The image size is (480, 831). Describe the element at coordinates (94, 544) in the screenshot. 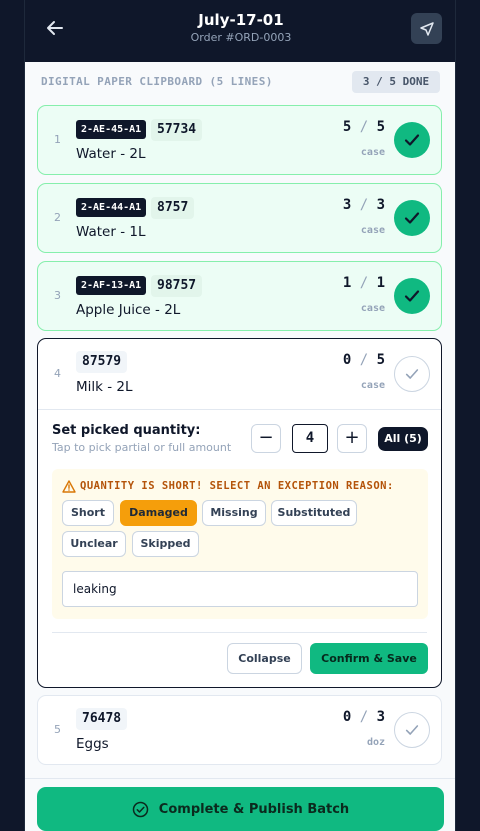

I see `reason-chip-unclear: Unclear` at that location.